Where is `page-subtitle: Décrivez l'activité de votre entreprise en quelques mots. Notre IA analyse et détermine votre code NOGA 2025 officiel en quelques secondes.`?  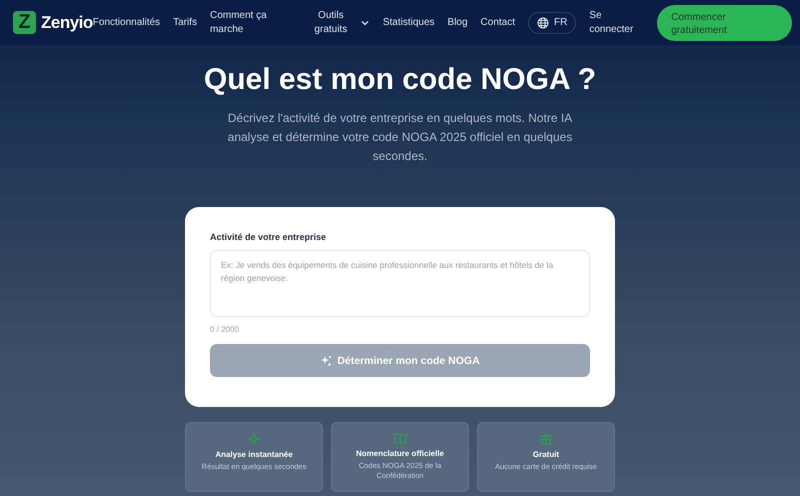
page-subtitle: Décrivez l'activité de votre entreprise en quelques mots. Notre IA analyse et détermine votre code NOGA 2025 officiel en quelques secondes. is located at coordinates (400, 137).